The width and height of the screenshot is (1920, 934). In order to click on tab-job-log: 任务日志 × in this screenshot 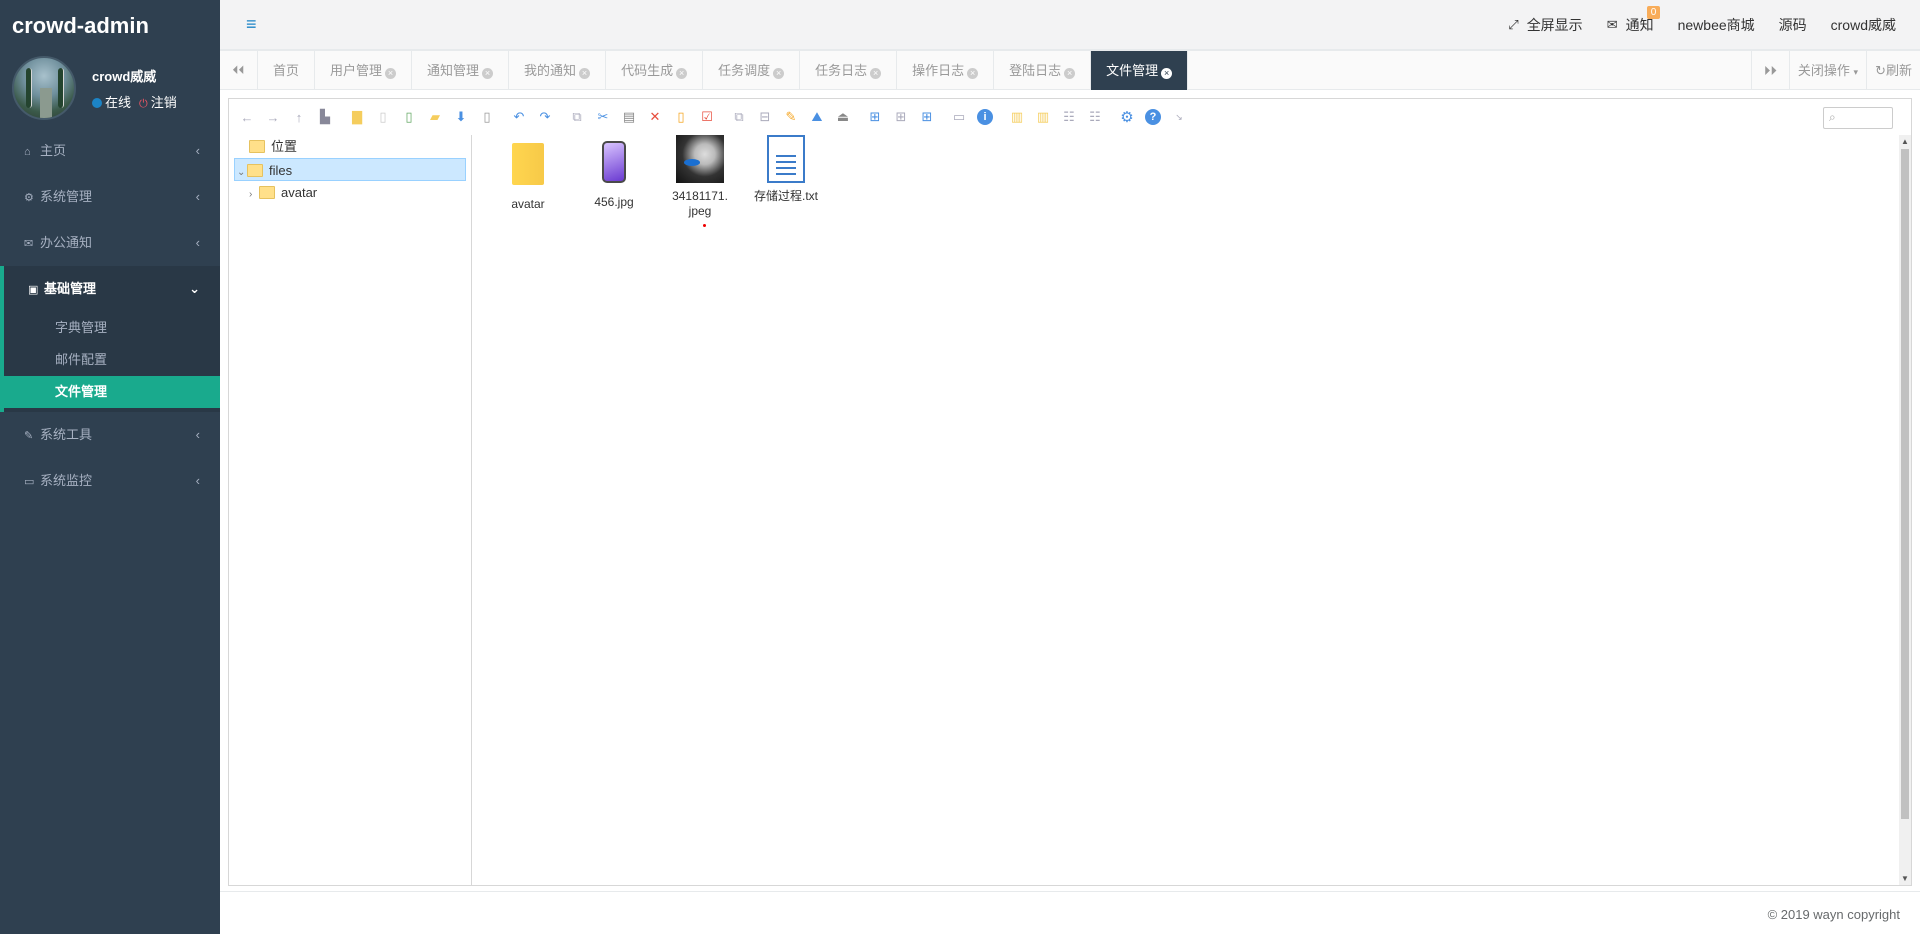, I will do `click(849, 70)`.